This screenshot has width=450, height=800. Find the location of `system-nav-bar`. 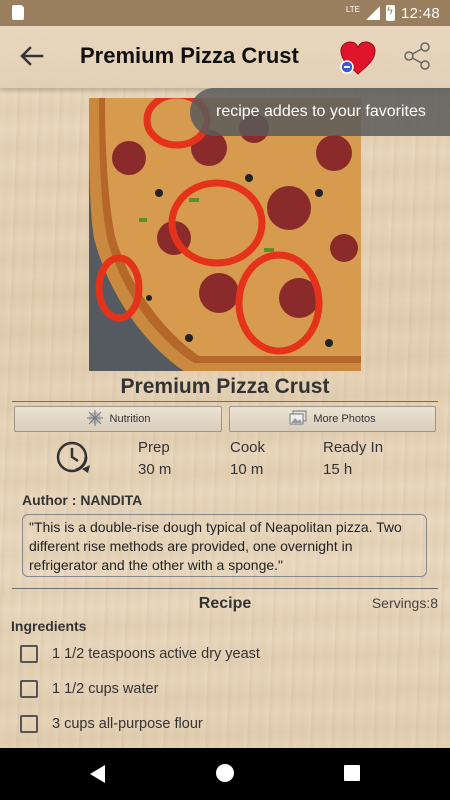

system-nav-bar is located at coordinates (225, 774).